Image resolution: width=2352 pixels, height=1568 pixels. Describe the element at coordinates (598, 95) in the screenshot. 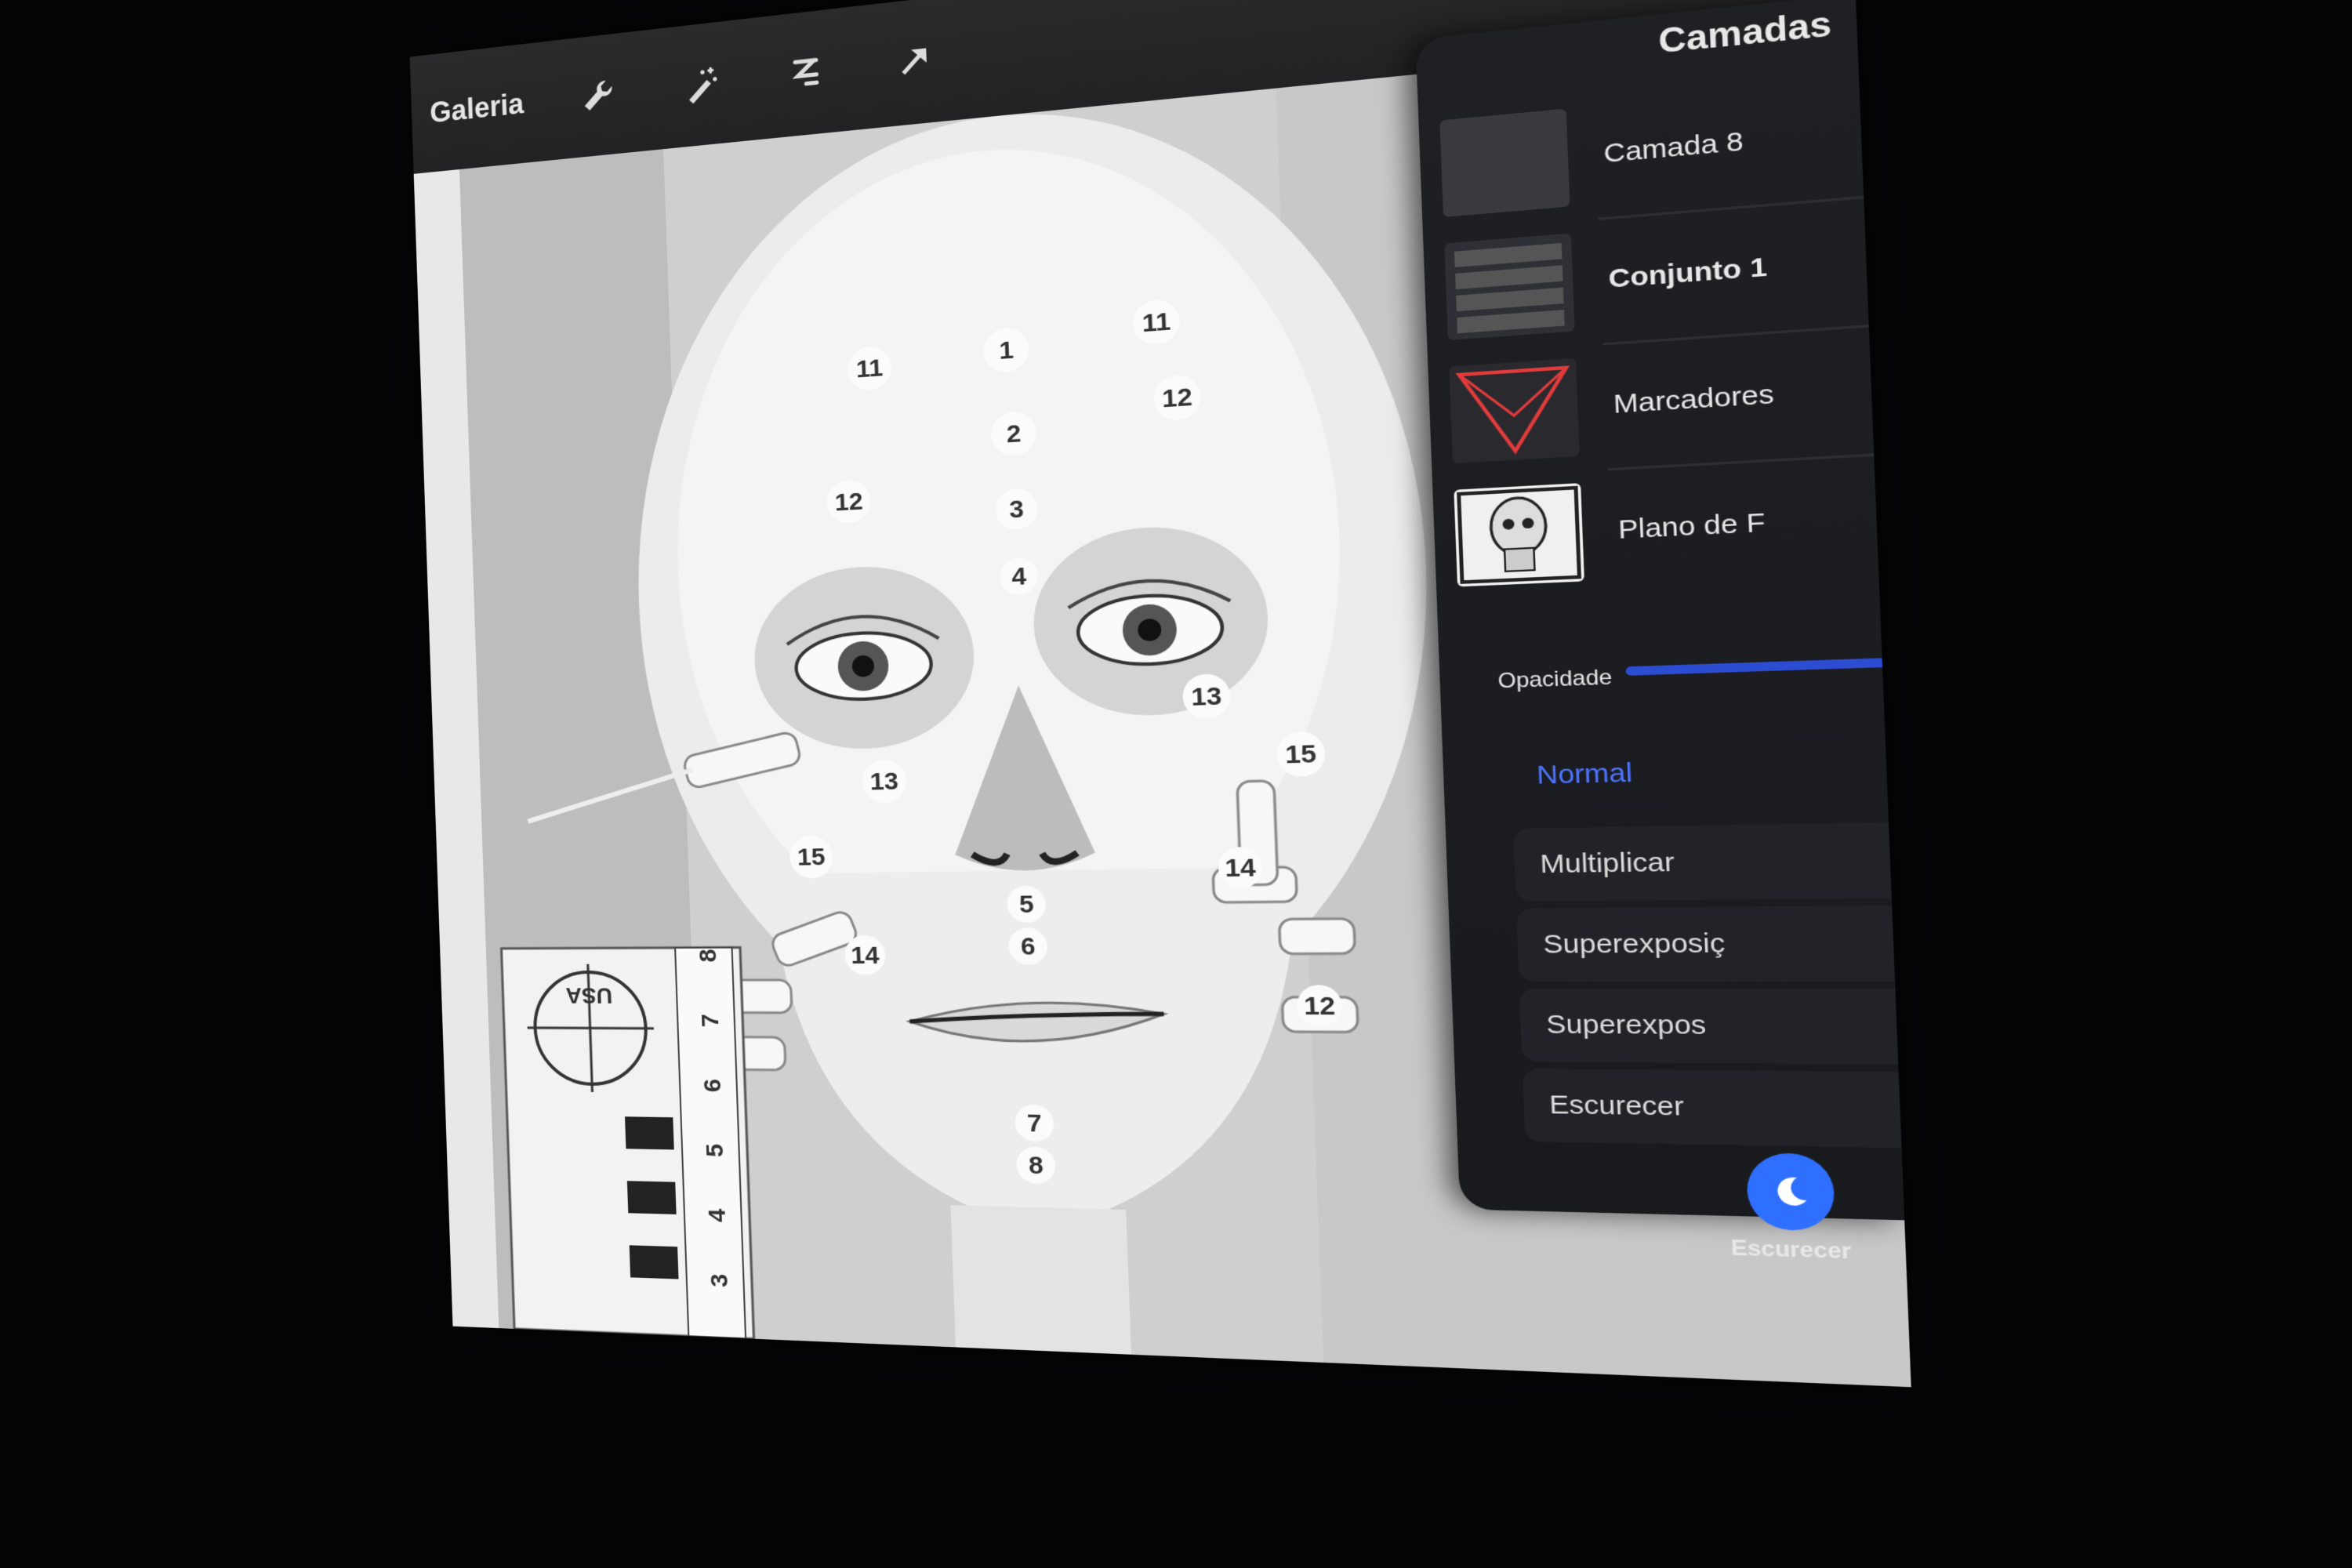

I see `wrench-icon` at that location.